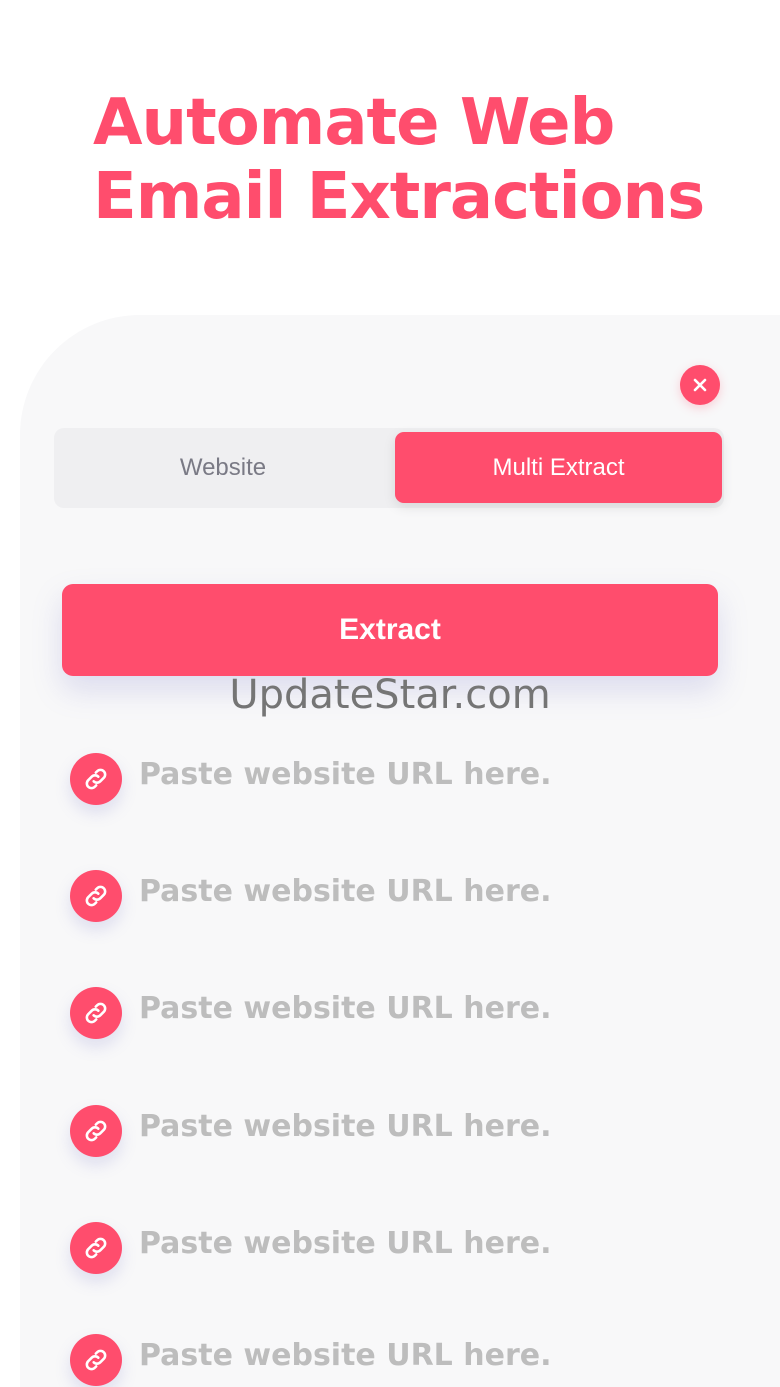 Image resolution: width=780 pixels, height=1387 pixels. I want to click on headline: Automate Web Email Extractions, so click(399, 160).